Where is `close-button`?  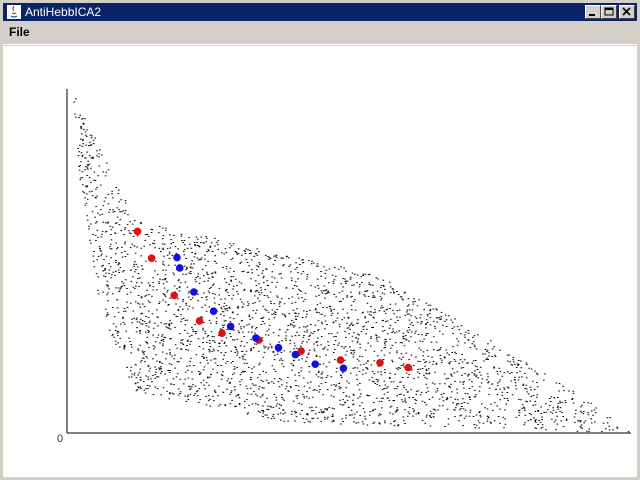 close-button is located at coordinates (627, 12).